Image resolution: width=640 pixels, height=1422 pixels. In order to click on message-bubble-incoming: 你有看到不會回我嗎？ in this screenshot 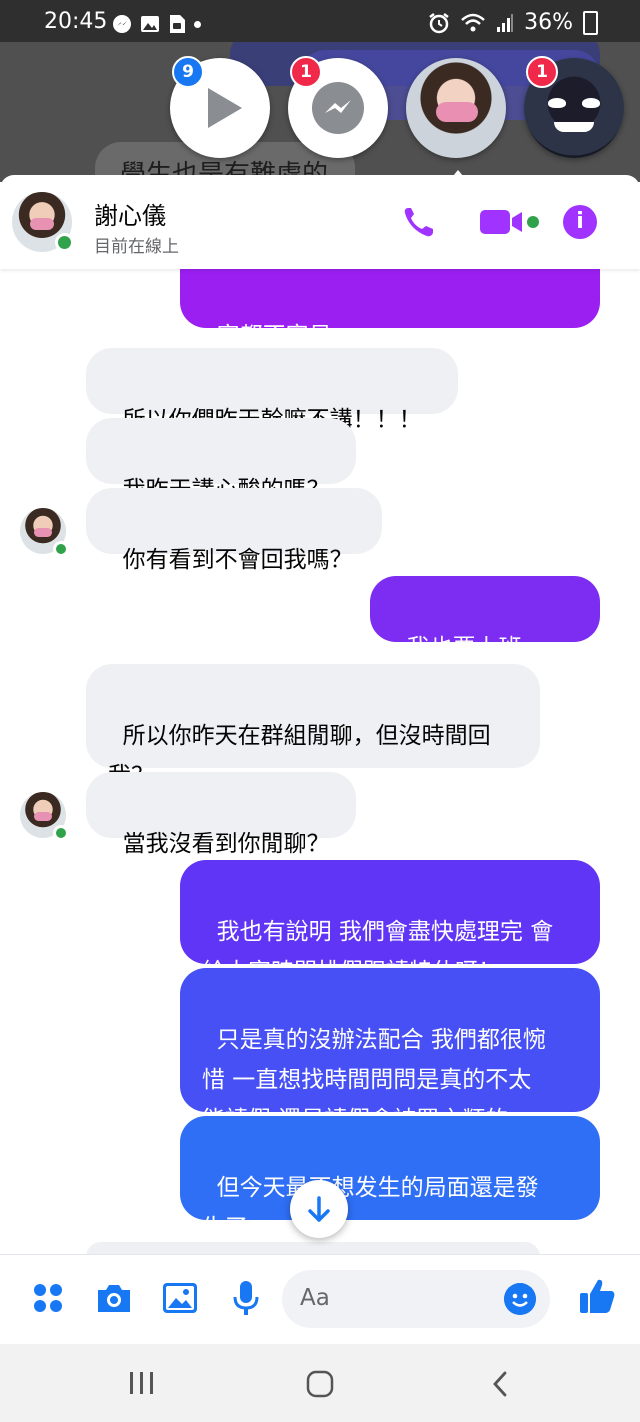, I will do `click(234, 530)`.